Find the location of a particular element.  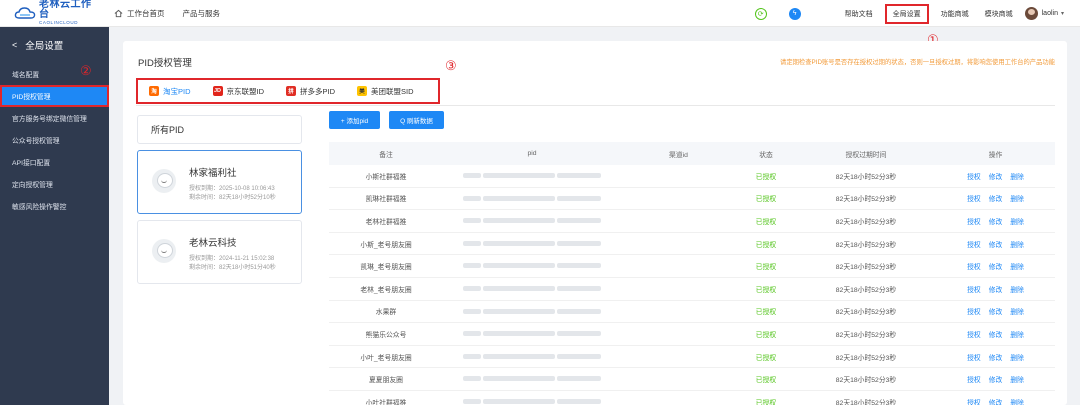

chevron-down-icon: ▾ is located at coordinates (1062, 13).